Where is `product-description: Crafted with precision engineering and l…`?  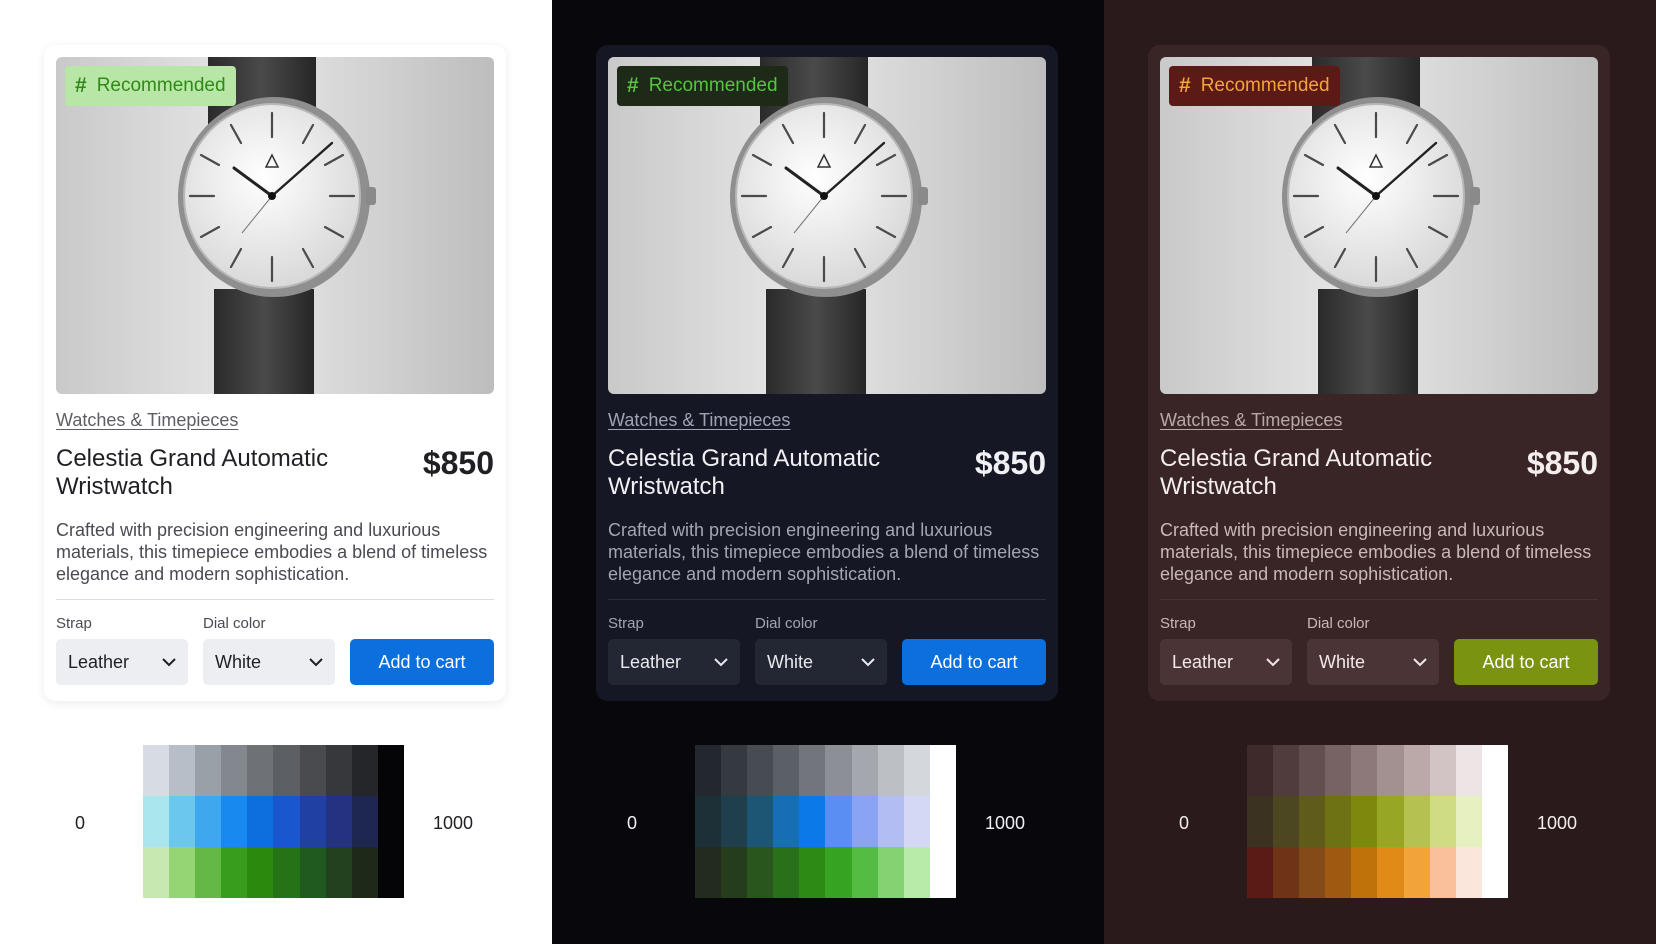 product-description: Crafted with precision engineering and l… is located at coordinates (824, 552).